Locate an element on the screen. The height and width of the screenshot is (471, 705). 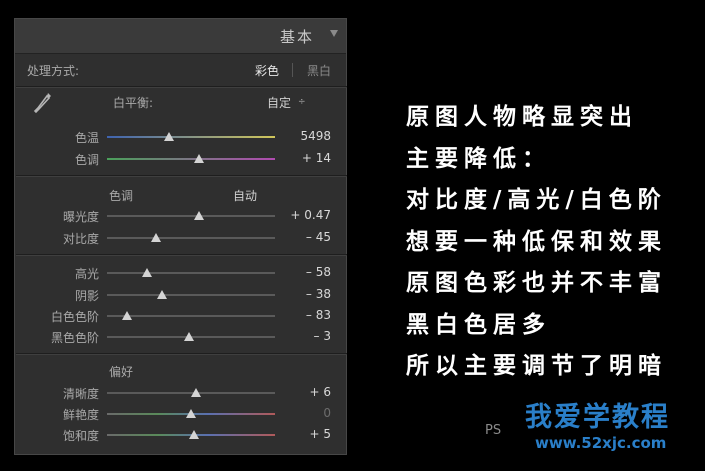
blacks-label: 黑色色阶 is located at coordinates (74, 338).